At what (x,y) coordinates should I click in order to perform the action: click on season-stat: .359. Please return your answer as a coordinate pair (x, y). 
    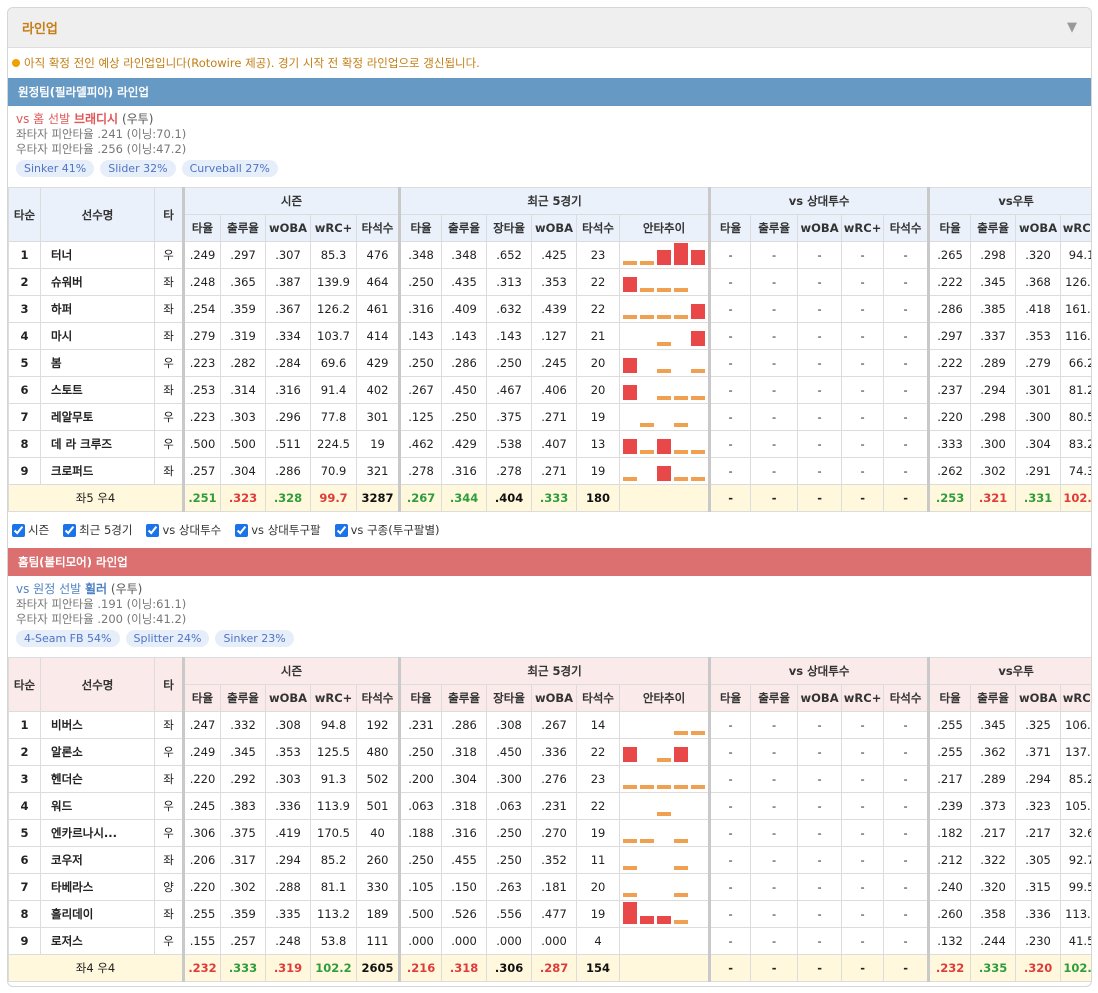
    Looking at the image, I should click on (243, 914).